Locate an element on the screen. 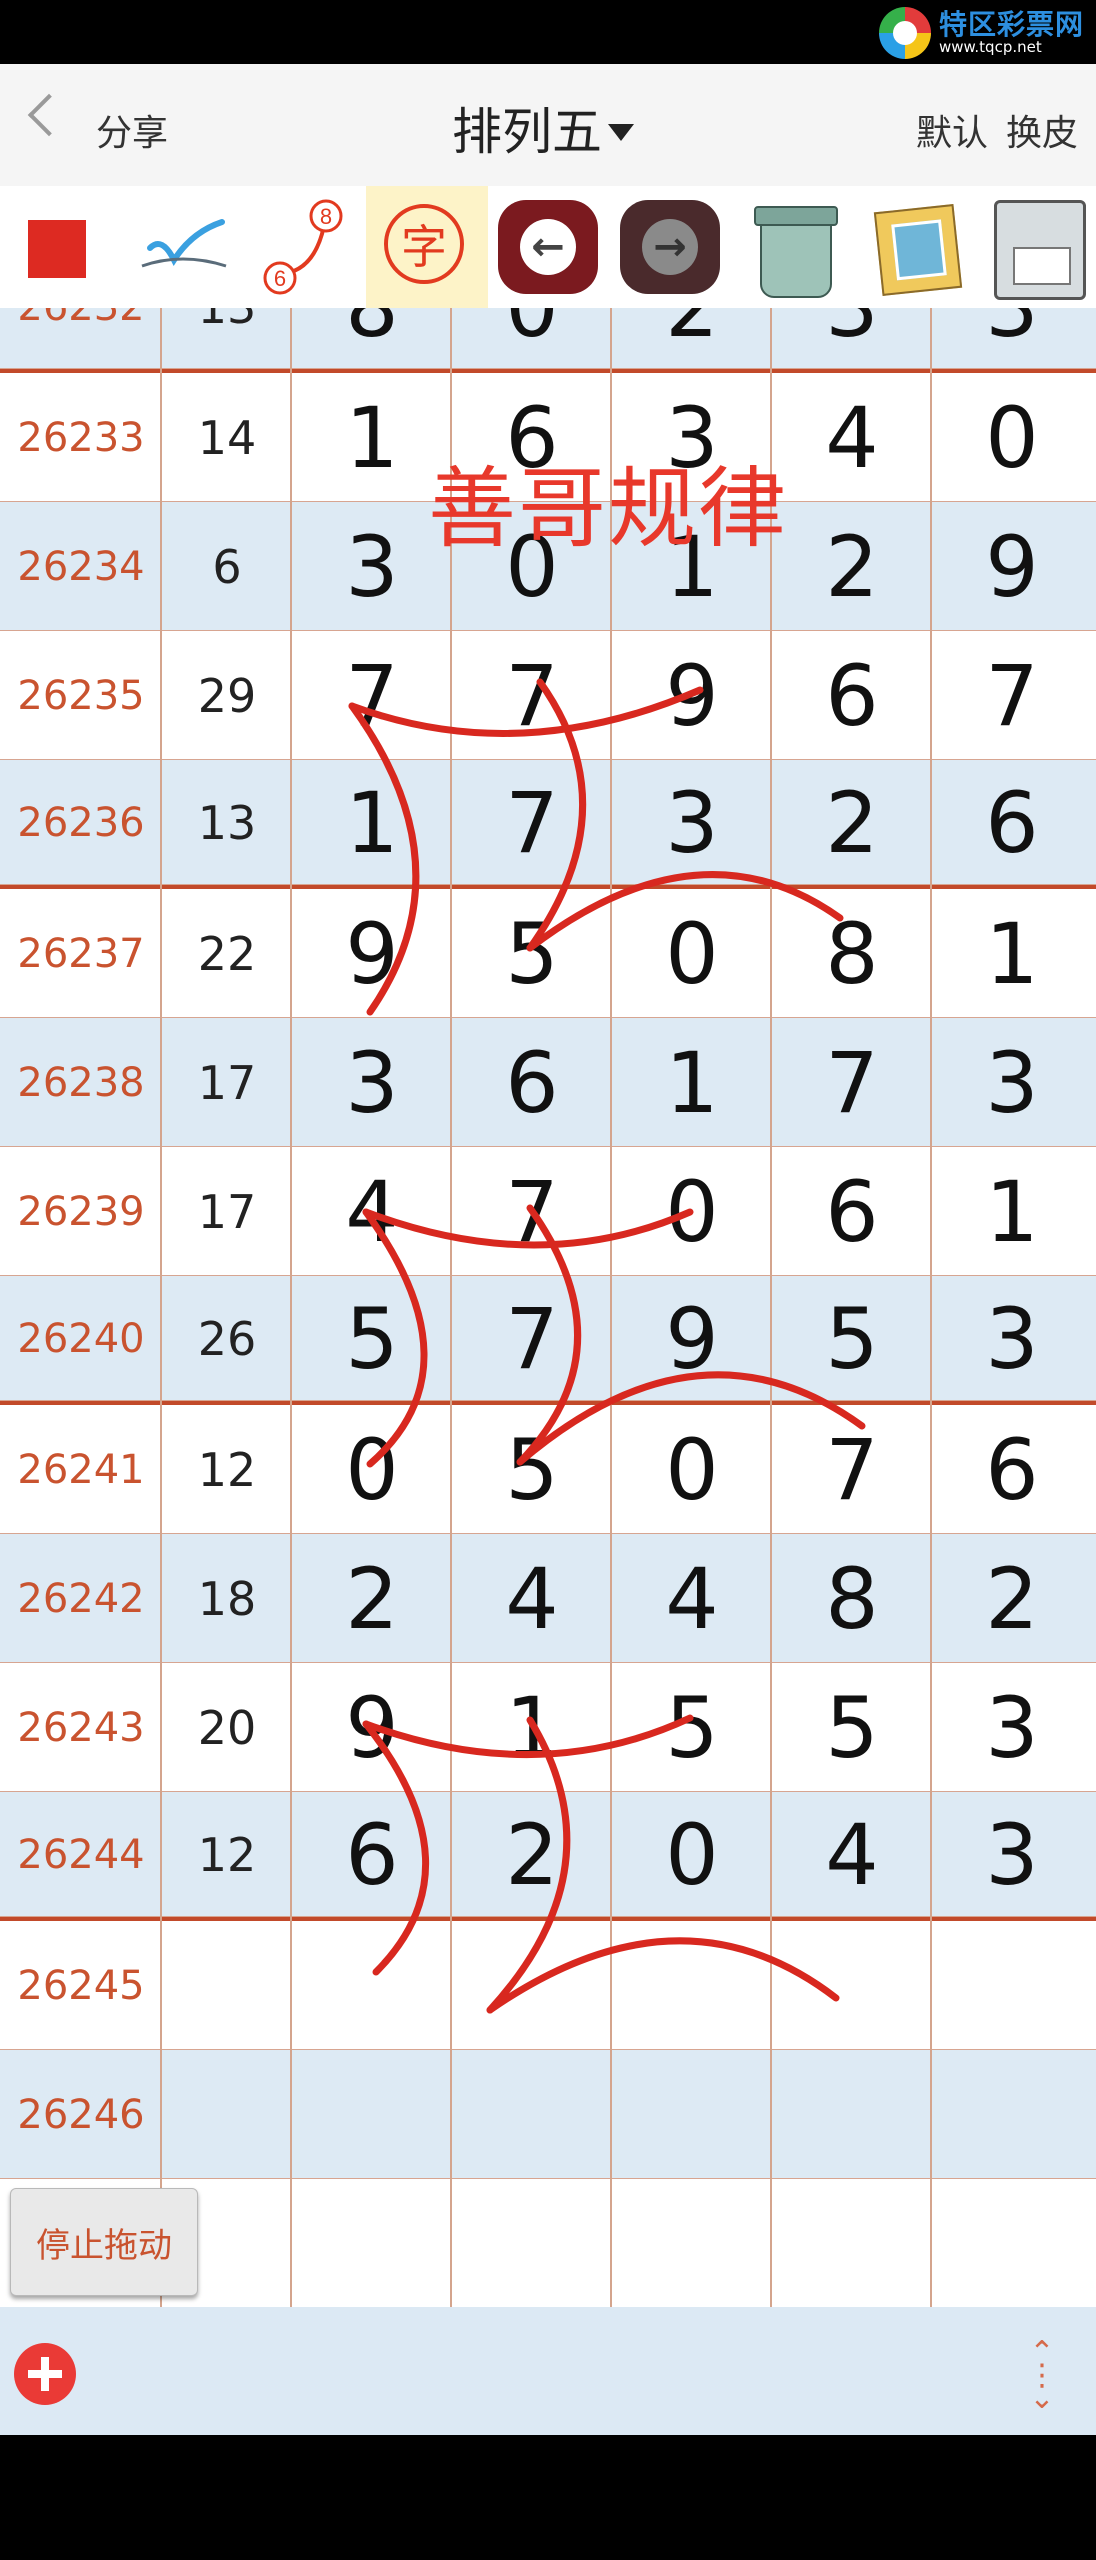  digit-sum: 13 is located at coordinates (227, 338).